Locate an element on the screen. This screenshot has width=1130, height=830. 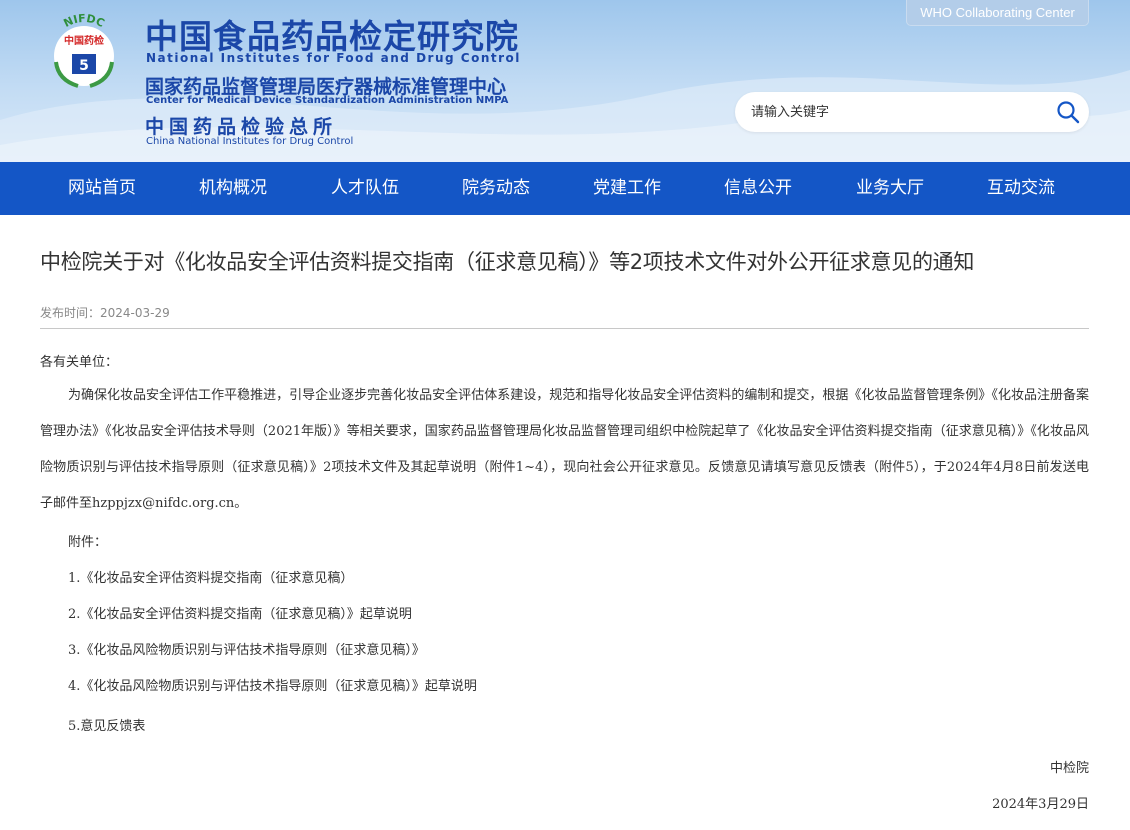
nav-item-services: 业务大厅 is located at coordinates (890, 188).